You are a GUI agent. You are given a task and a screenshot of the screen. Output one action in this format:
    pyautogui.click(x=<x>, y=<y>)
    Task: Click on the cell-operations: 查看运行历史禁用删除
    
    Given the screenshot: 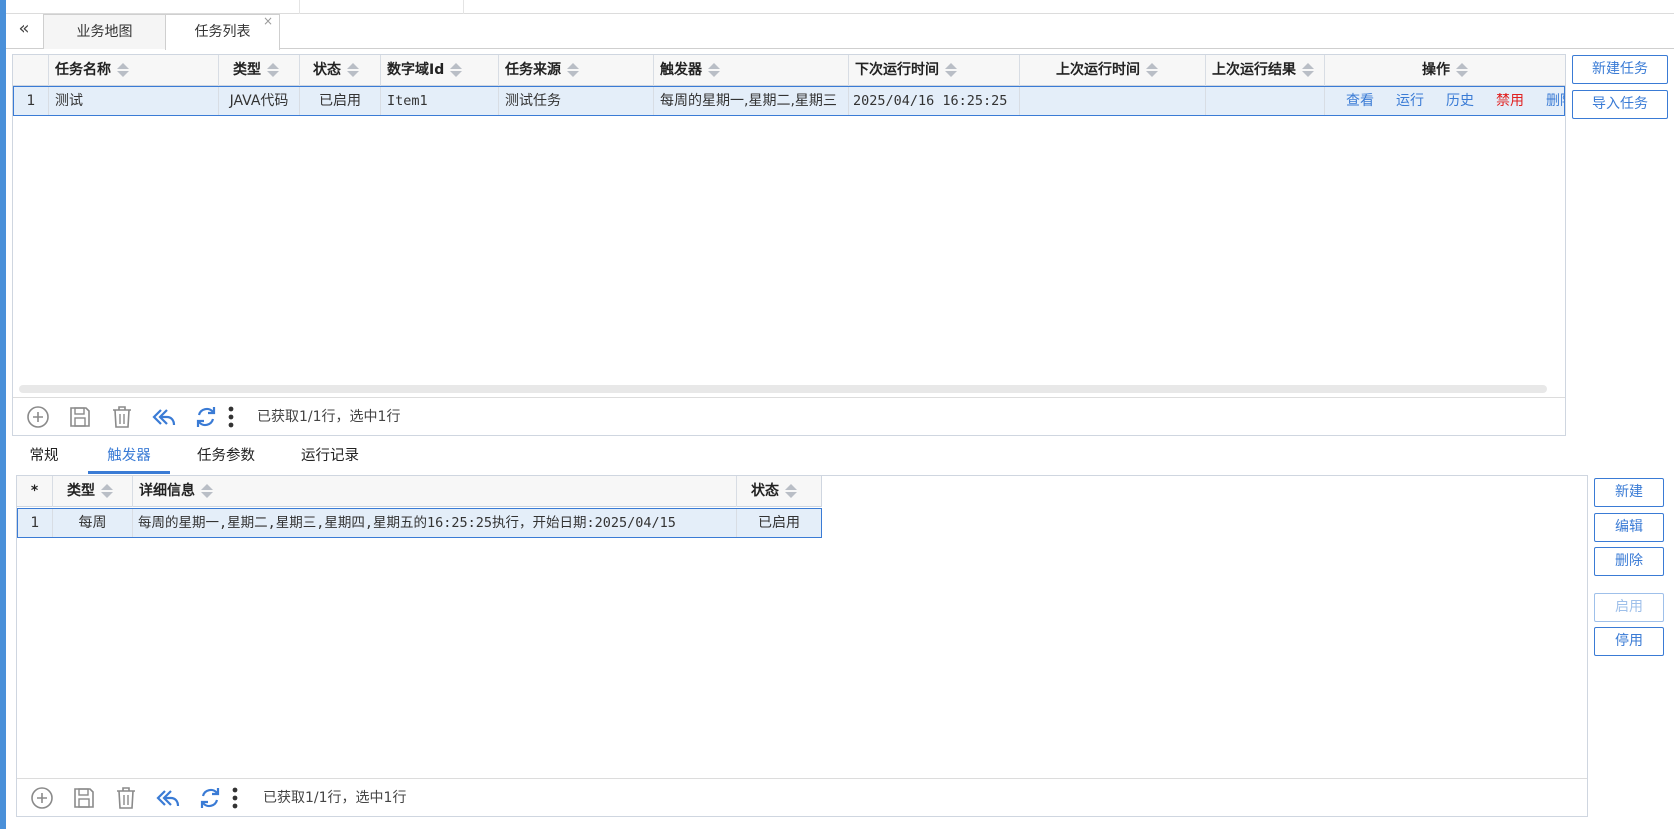 What is the action you would take?
    pyautogui.click(x=1445, y=101)
    